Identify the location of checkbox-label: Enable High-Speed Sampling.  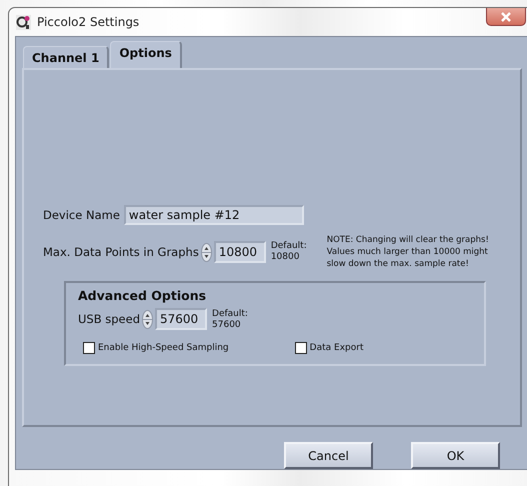
(163, 348).